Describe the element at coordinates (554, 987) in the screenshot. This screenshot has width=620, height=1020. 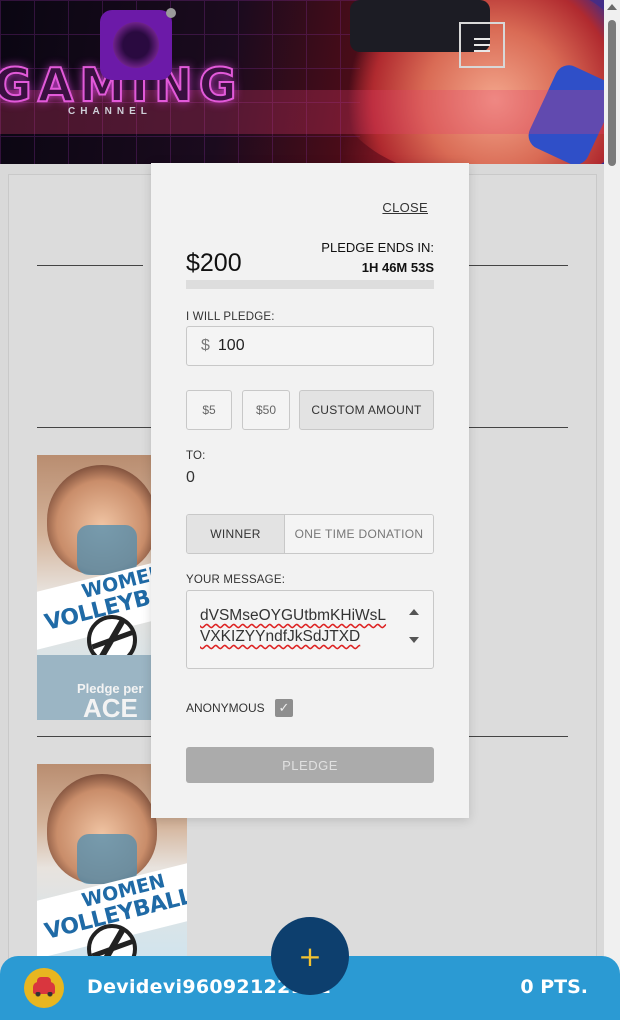
I see `points-balance: 0 PTS.` at that location.